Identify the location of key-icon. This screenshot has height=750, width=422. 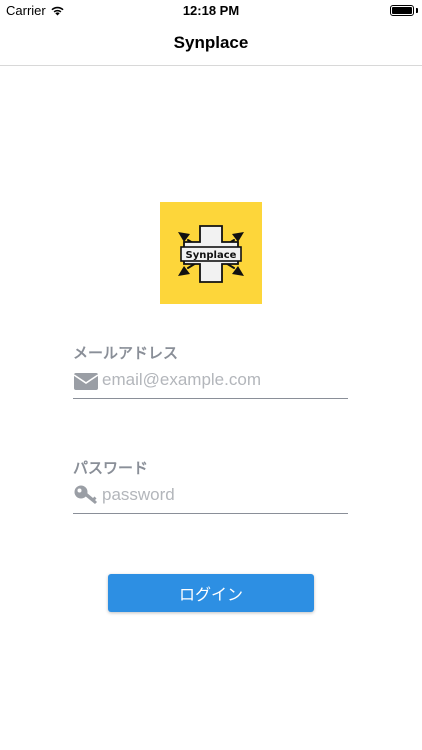
(85, 494).